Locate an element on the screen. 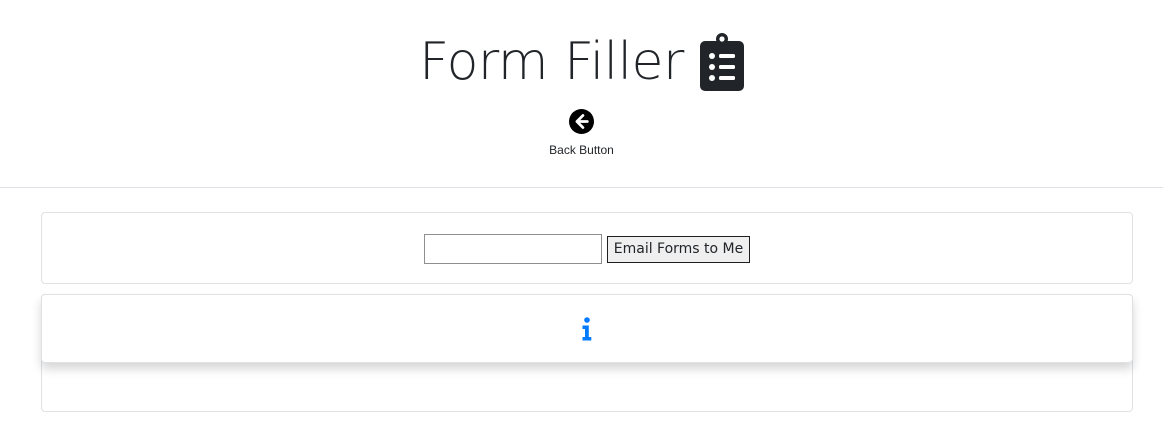 The image size is (1163, 437). back-button-label: Back Button is located at coordinates (581, 150).